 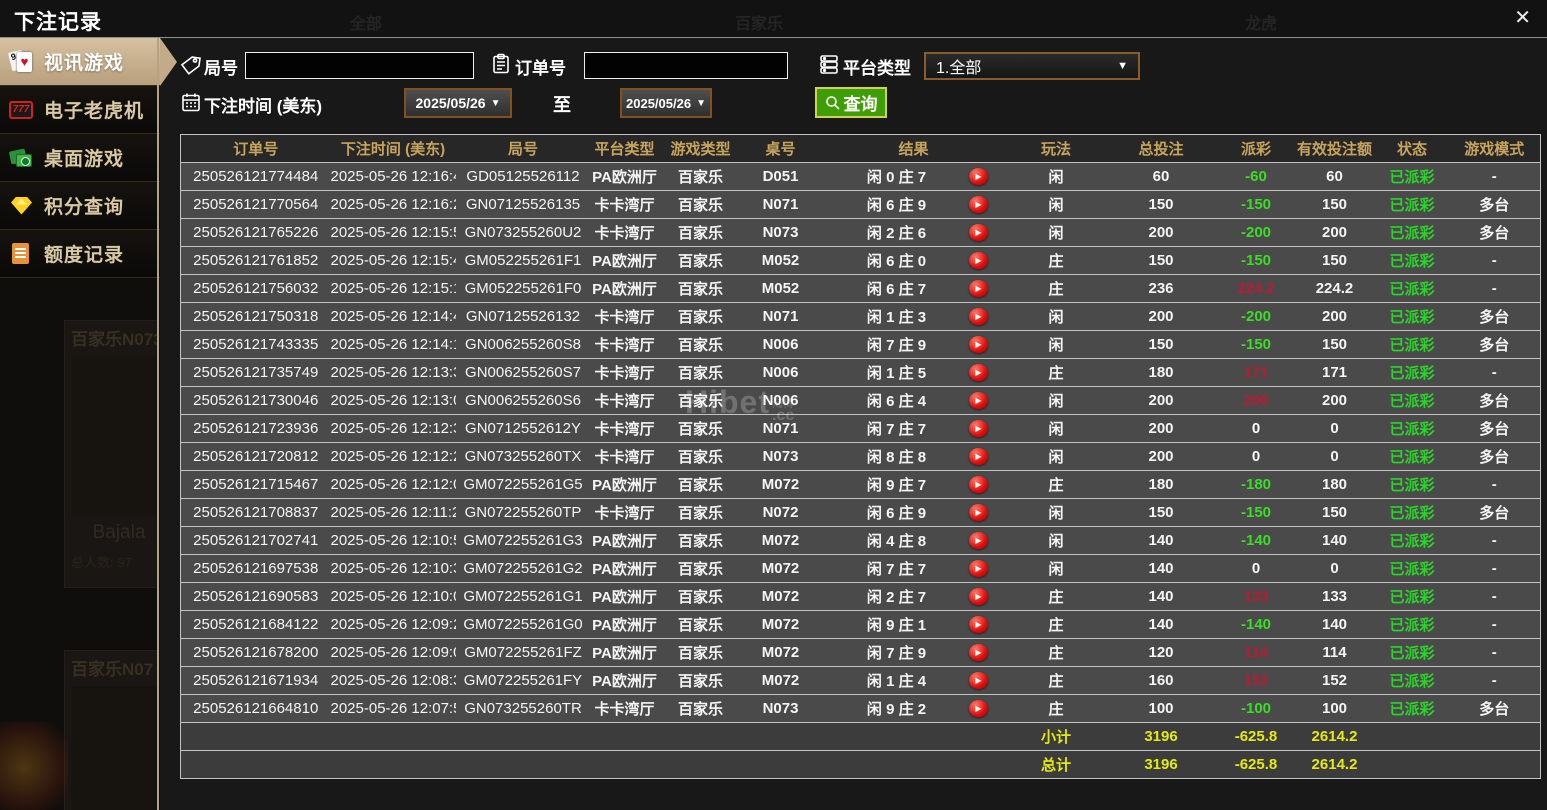 I want to click on cell-order-no: 250526121664810, so click(x=255, y=708).